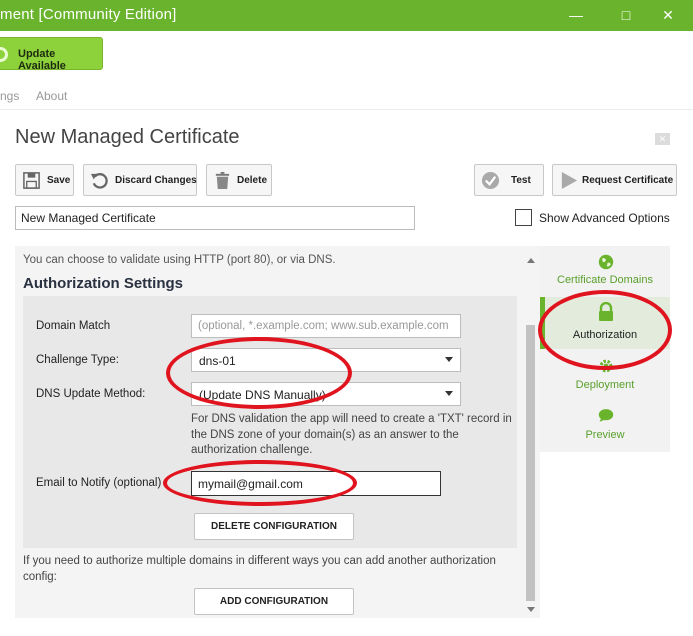  What do you see at coordinates (606, 415) in the screenshot?
I see `speech-bubble-icon` at bounding box center [606, 415].